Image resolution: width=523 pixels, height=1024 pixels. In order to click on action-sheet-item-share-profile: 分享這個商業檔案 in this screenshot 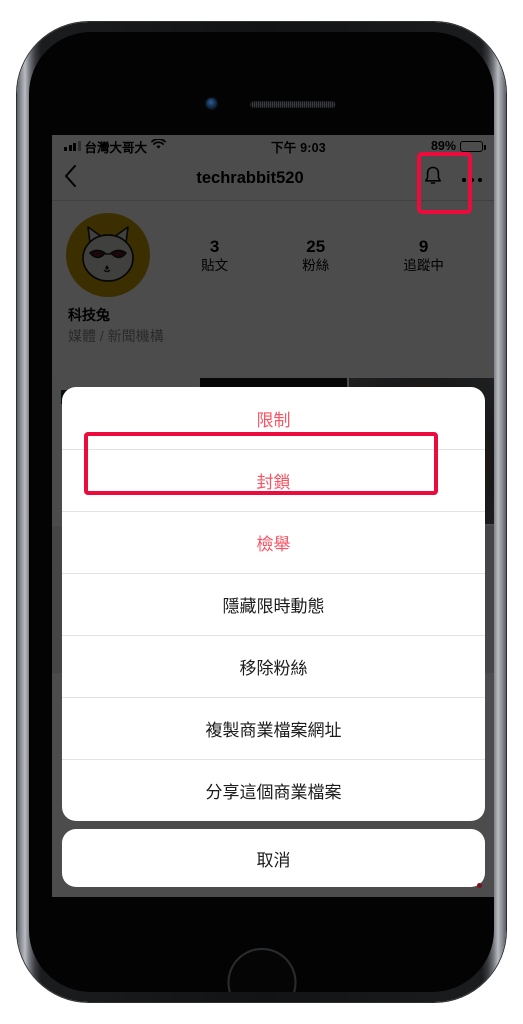, I will do `click(273, 790)`.